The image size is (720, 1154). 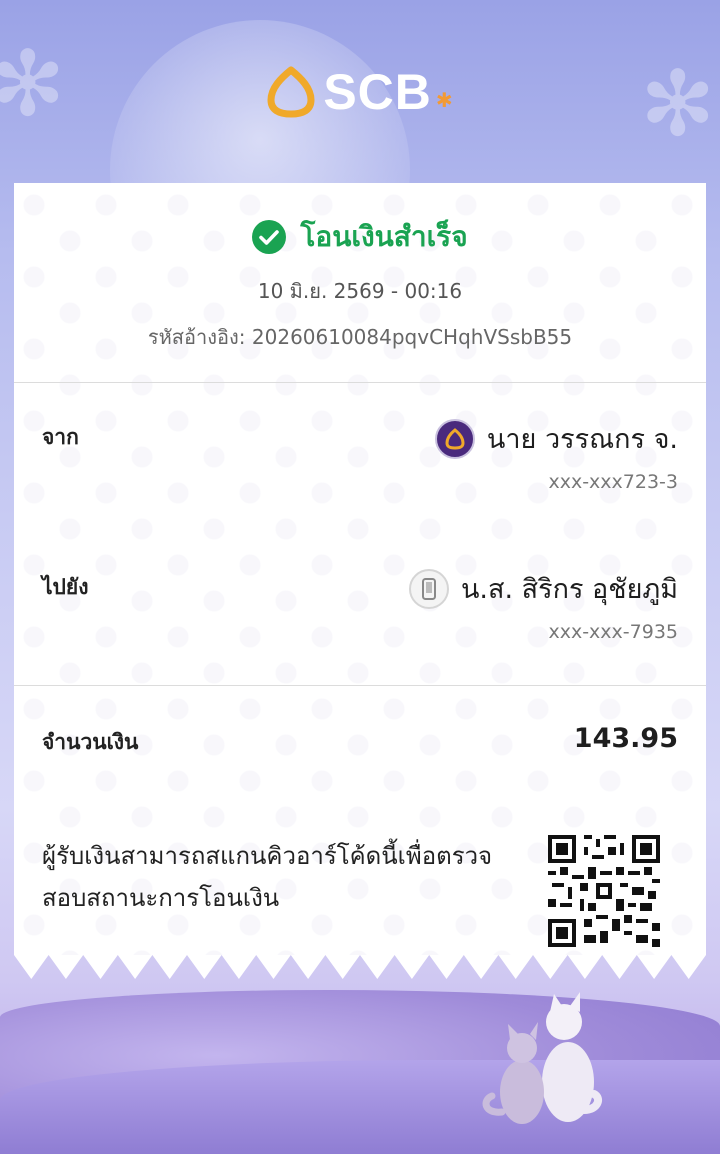 What do you see at coordinates (582, 439) in the screenshot?
I see `sender-name: นาย วรรณกร จ.` at bounding box center [582, 439].